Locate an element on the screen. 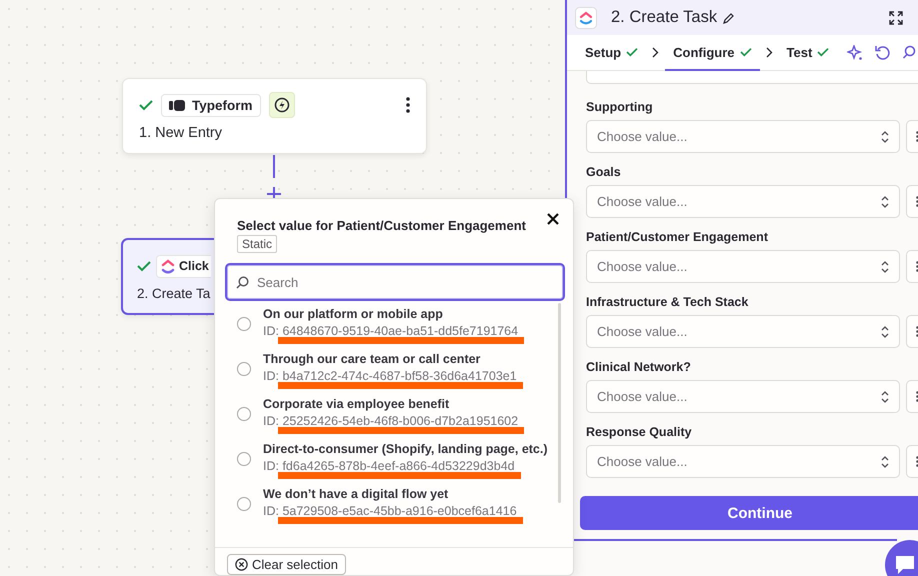 This screenshot has width=918, height=576. option-id: ID: 25252426-54eb-46f8-b006-d7b2a1951602 is located at coordinates (390, 421).